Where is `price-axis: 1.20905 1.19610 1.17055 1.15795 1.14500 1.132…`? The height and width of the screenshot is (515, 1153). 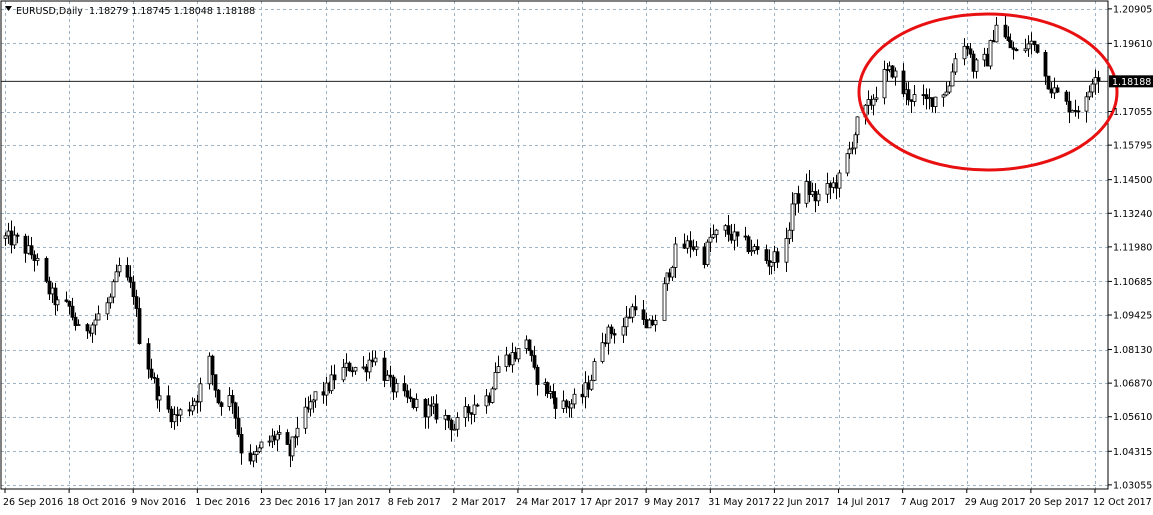 price-axis: 1.20905 1.19610 1.17055 1.15795 1.14500 1.132… is located at coordinates (1130, 247).